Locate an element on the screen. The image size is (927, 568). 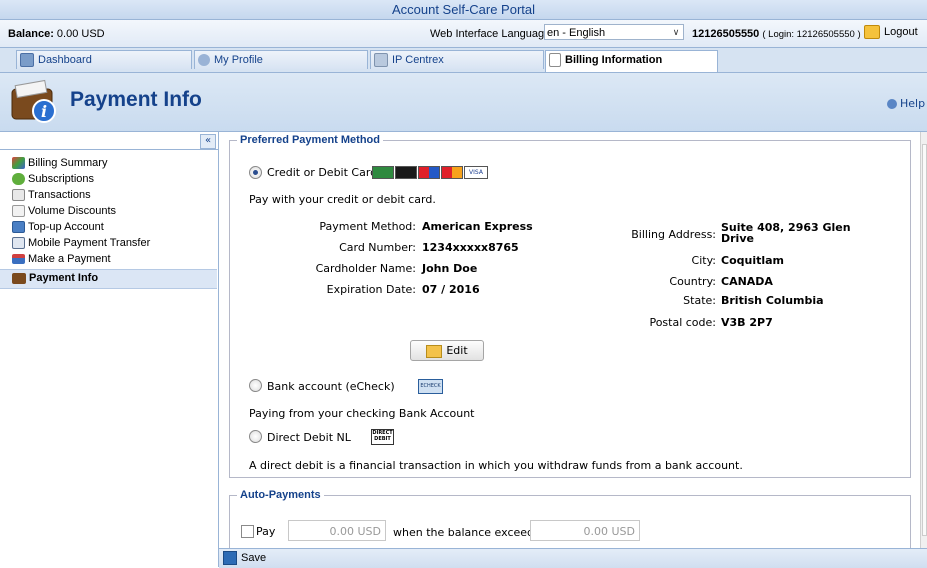
document-icon is located at coordinates (555, 60).